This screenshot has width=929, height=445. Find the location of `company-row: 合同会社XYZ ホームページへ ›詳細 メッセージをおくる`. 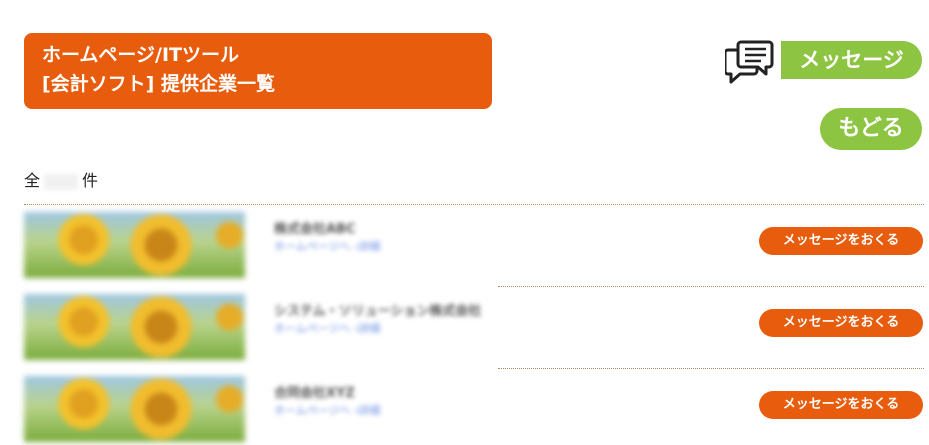

company-row: 合同会社XYZ ホームページへ ›詳細 メッセージをおくる is located at coordinates (474, 410).